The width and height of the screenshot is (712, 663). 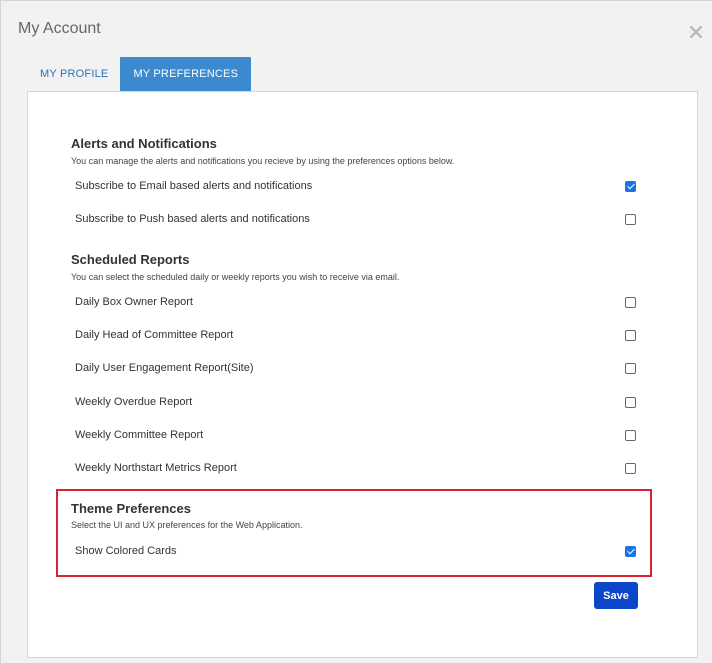 I want to click on tab-my-profile-label: MY PROFILE, so click(x=74, y=74).